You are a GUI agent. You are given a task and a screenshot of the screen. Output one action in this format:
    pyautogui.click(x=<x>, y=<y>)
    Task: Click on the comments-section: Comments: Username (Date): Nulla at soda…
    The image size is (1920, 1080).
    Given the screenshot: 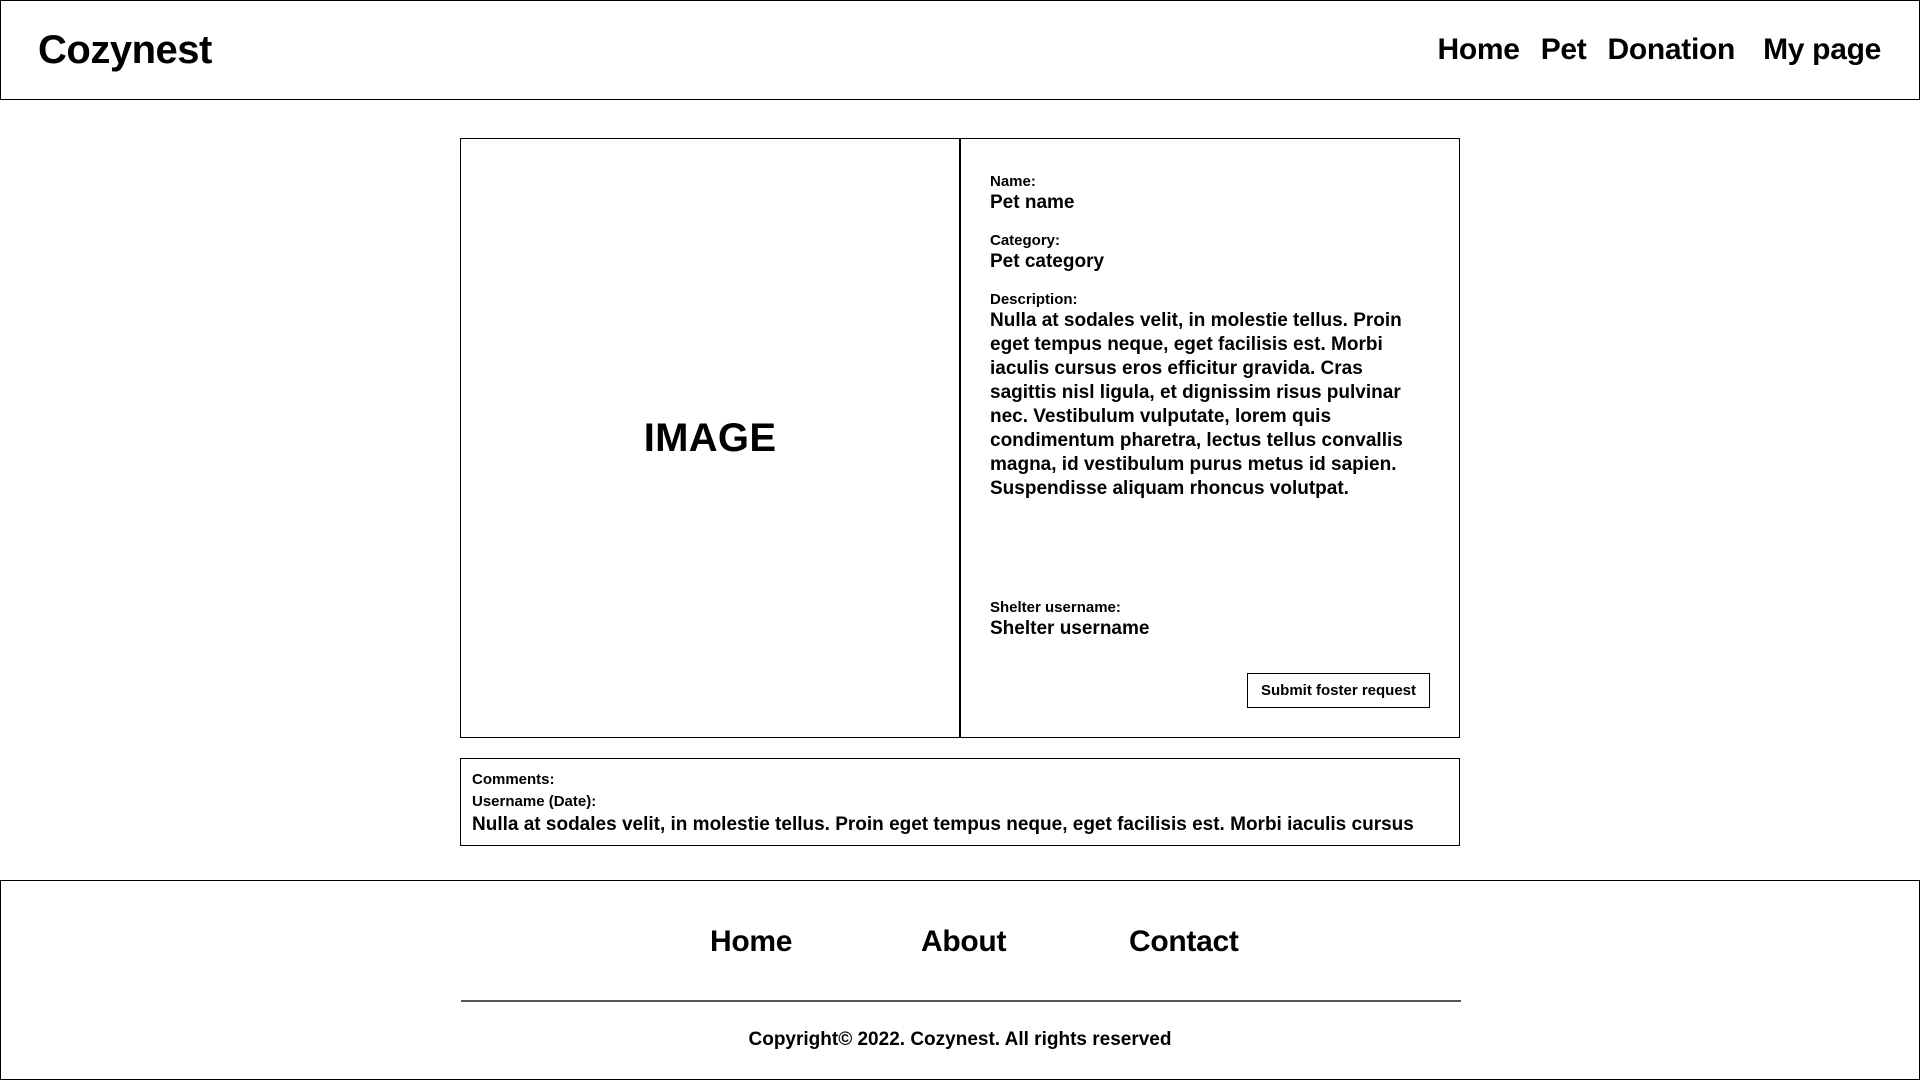 What is the action you would take?
    pyautogui.click(x=960, y=802)
    